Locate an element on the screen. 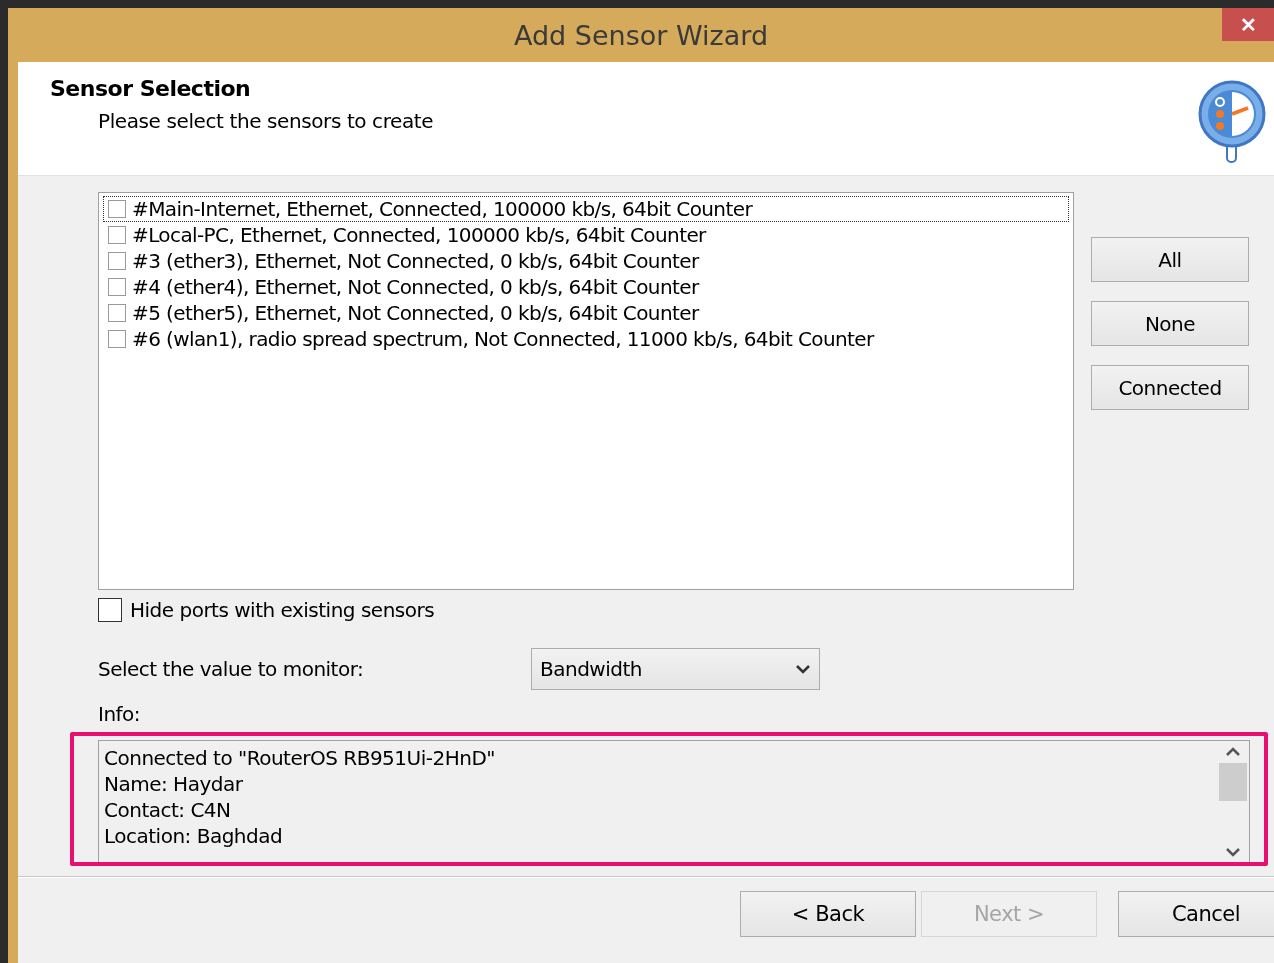  chevron-down-icon is located at coordinates (803, 669).